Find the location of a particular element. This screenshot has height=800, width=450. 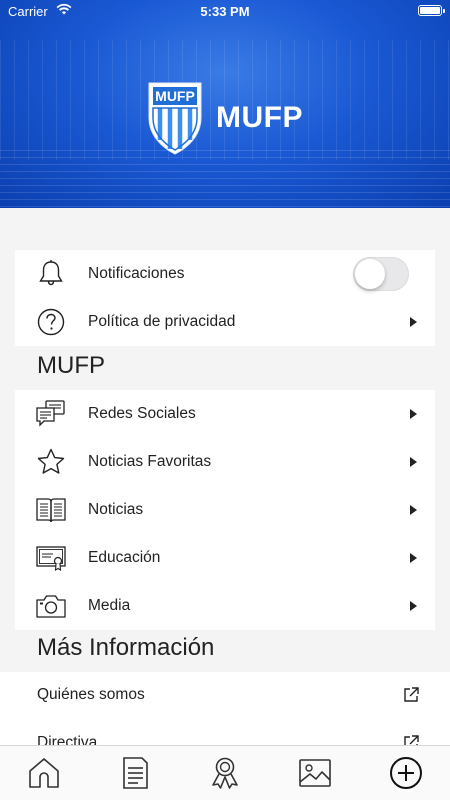

question-icon is located at coordinates (51, 322).